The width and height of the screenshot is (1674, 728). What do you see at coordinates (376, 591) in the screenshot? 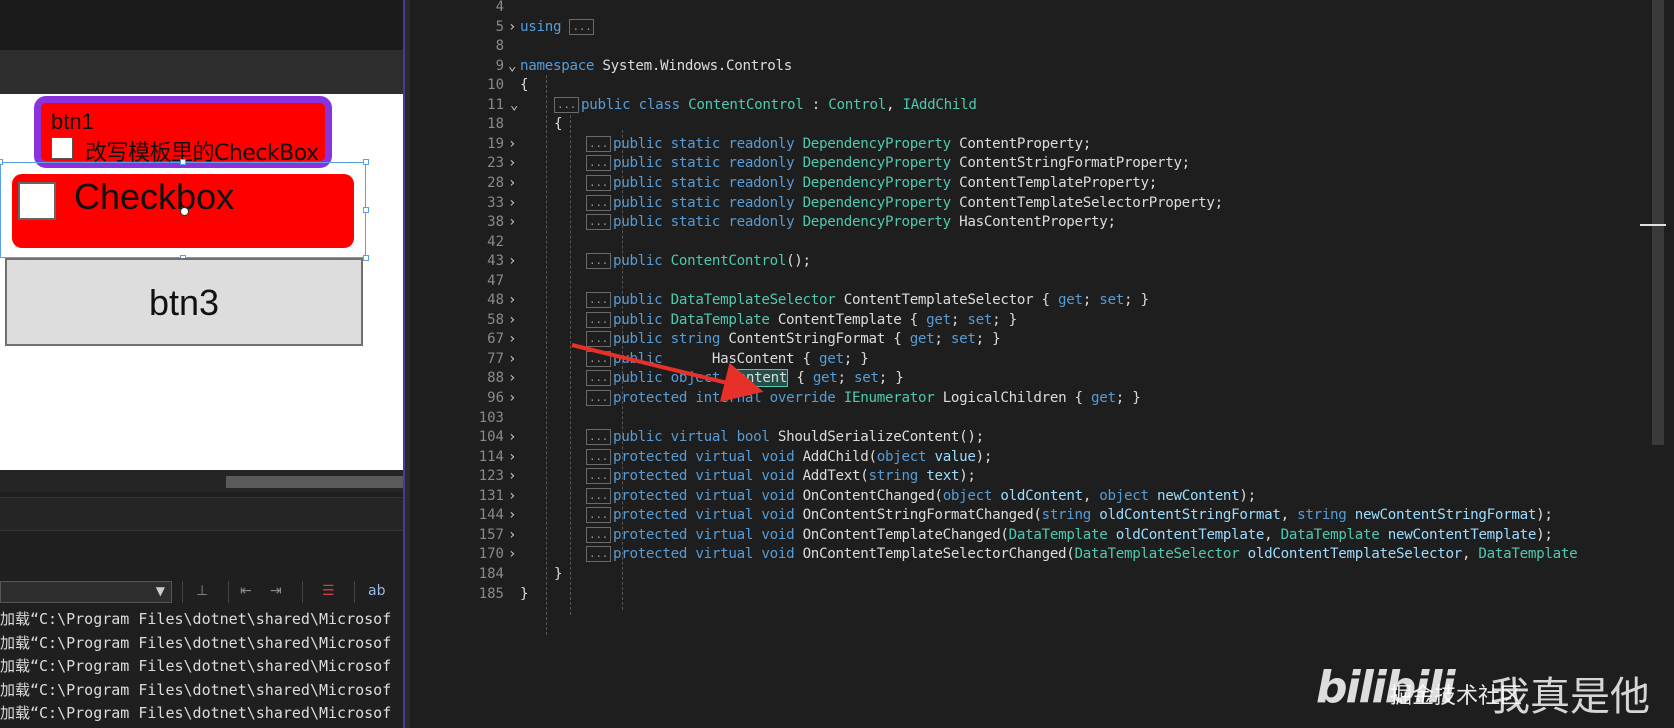
I see `word-wrap-icon: ab` at bounding box center [376, 591].